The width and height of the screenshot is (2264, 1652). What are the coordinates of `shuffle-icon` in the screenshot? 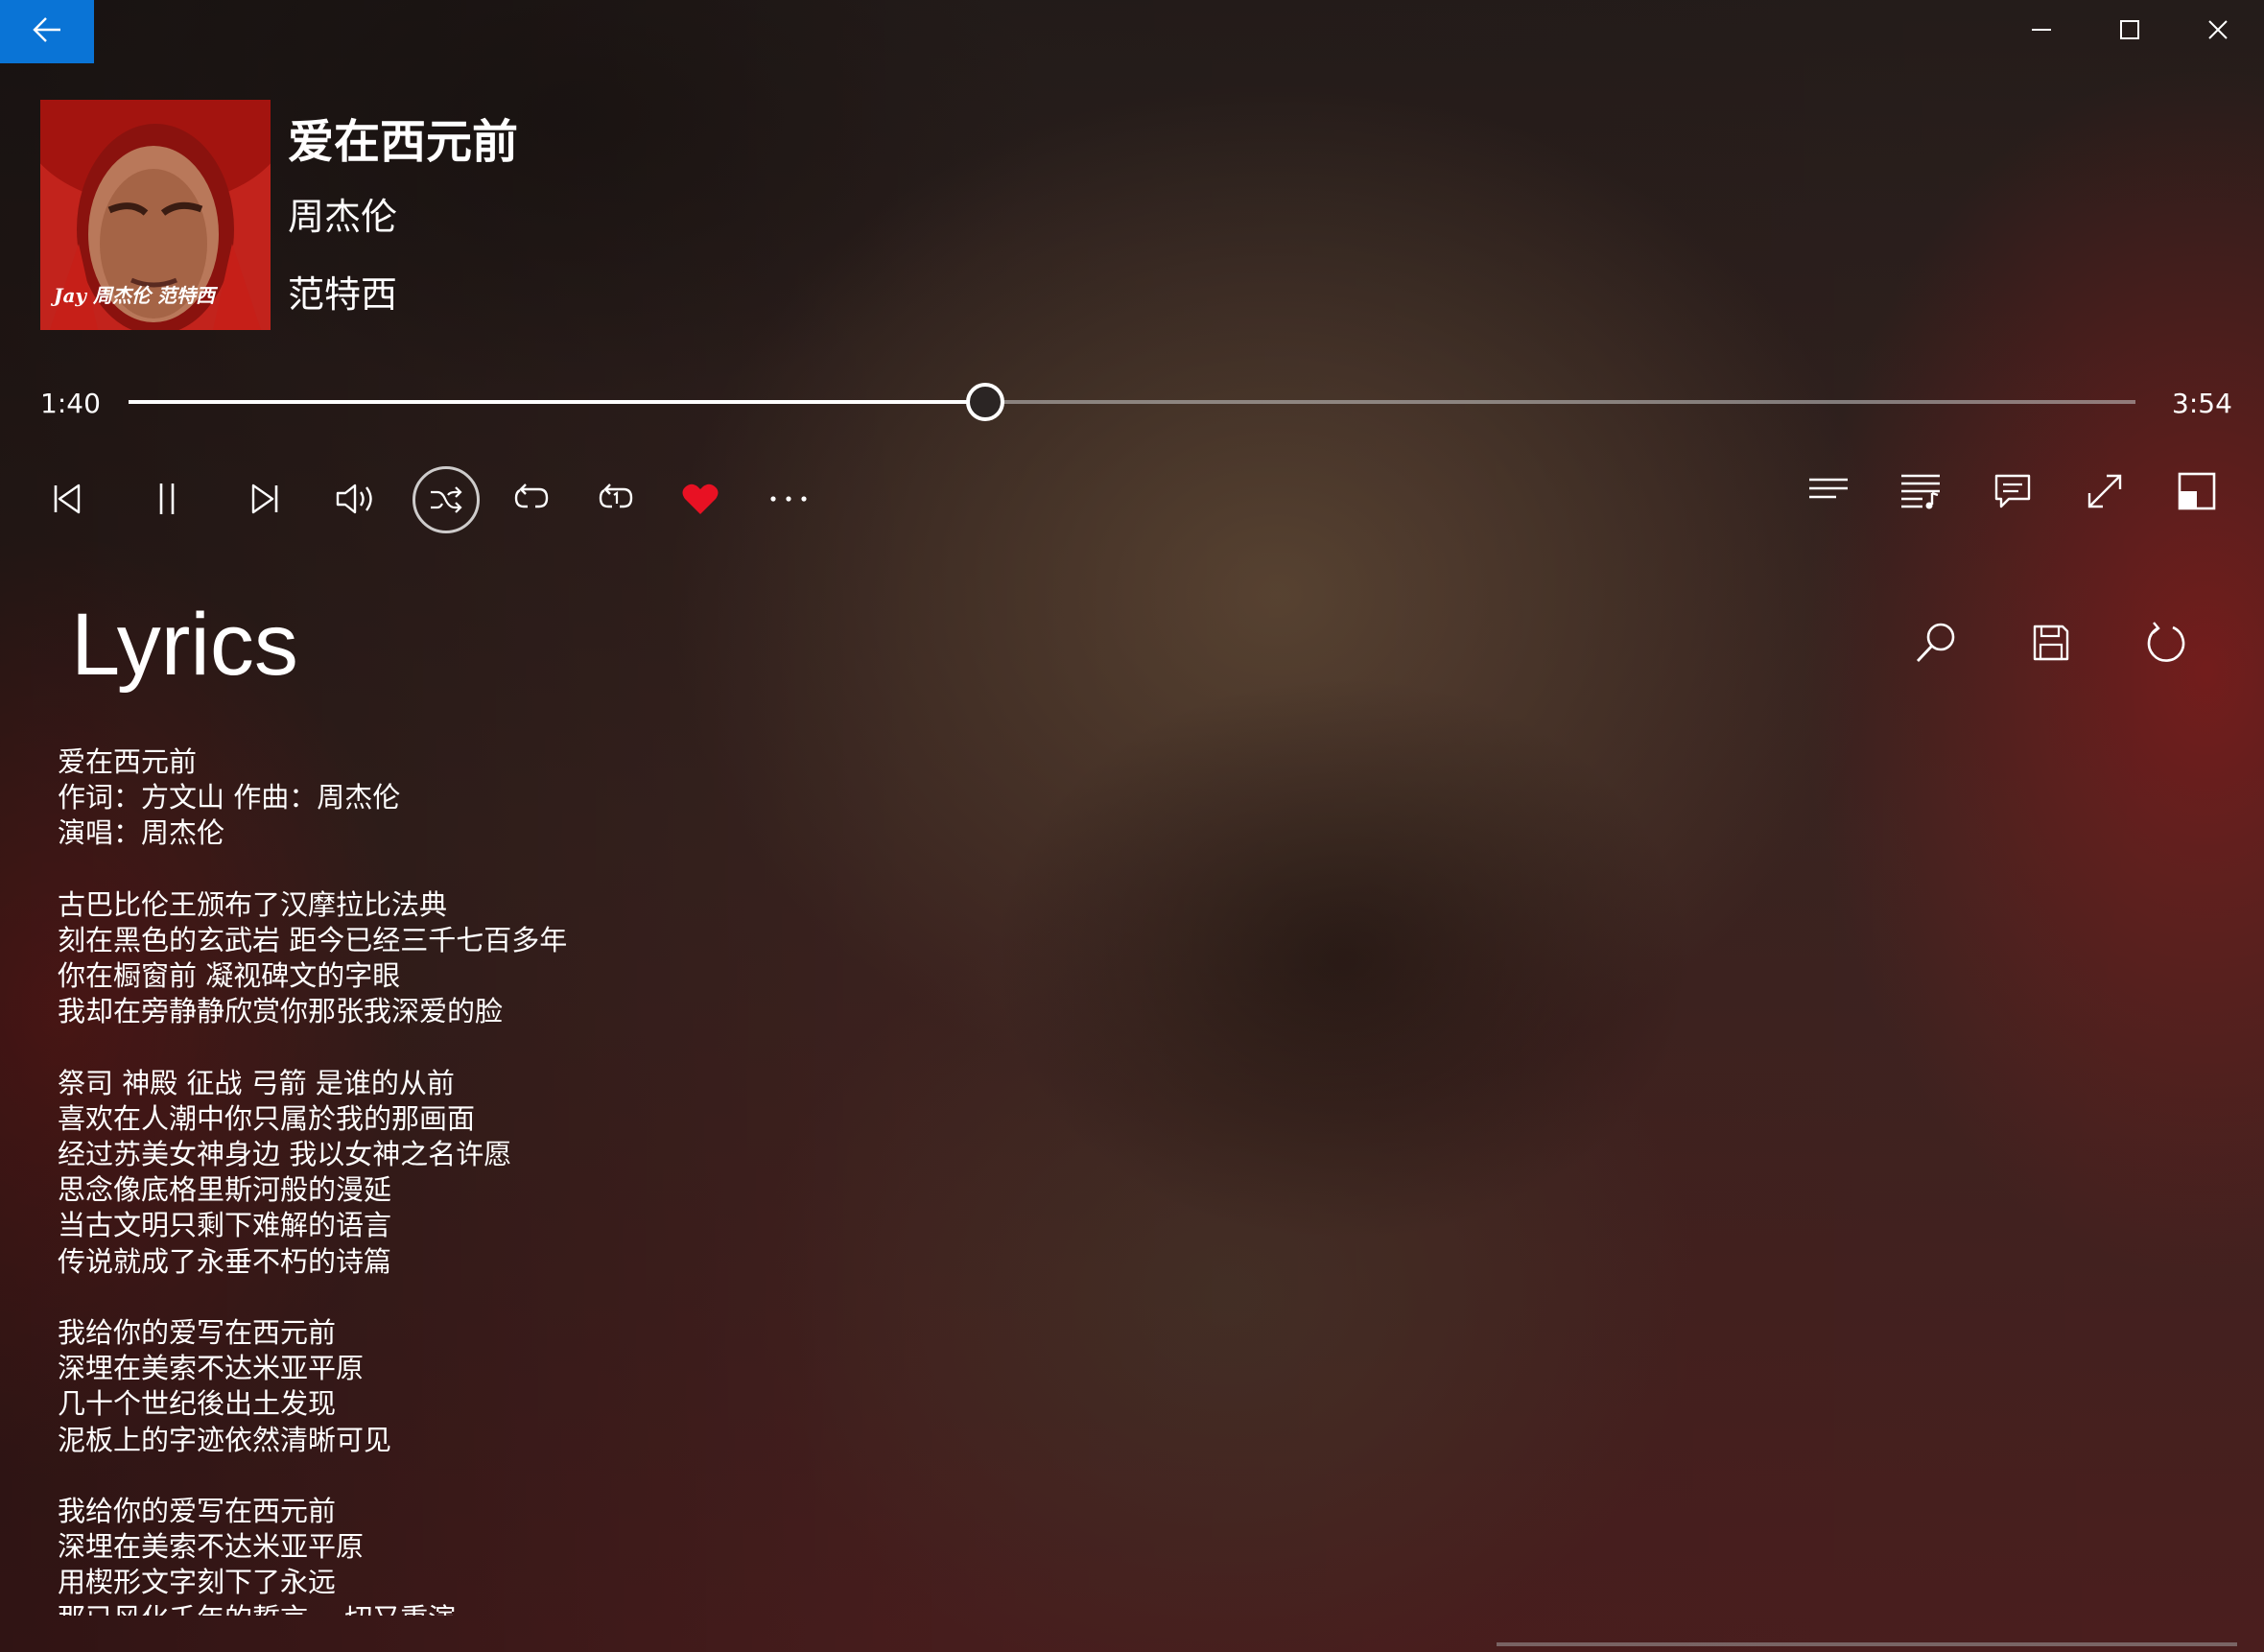 It's located at (446, 500).